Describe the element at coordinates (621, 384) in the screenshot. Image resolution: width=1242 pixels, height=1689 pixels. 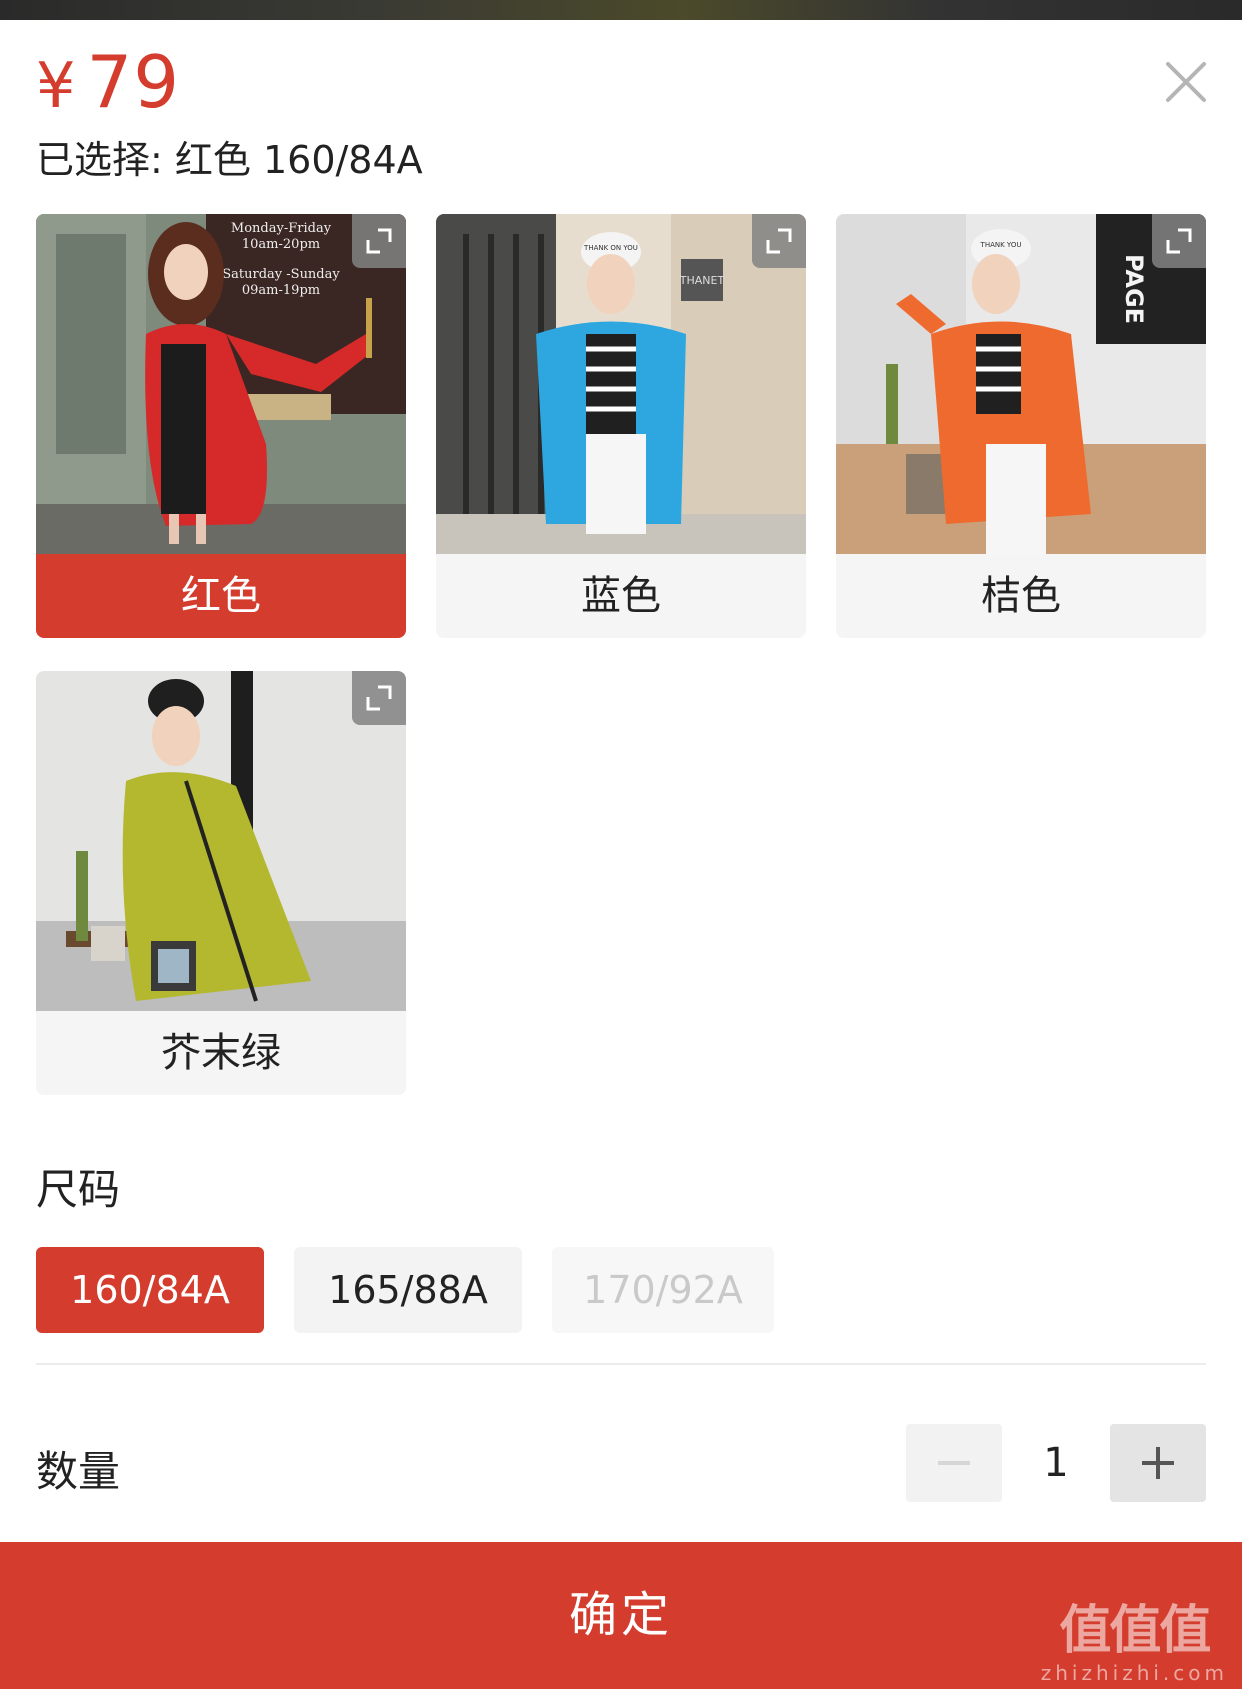
I see `product-photo-blue: THANET THANK ON YOU` at that location.